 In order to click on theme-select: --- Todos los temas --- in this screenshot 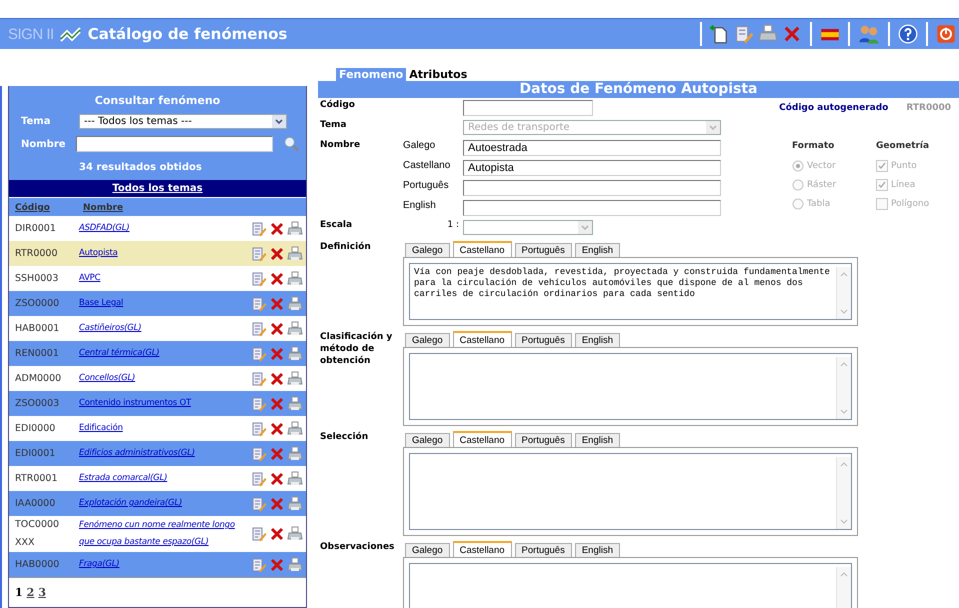, I will do `click(183, 121)`.